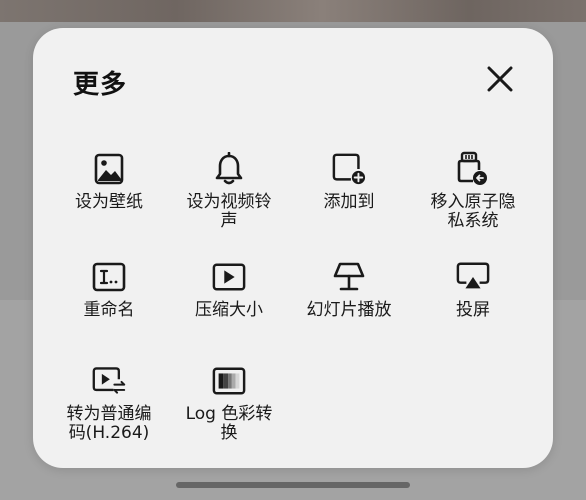  Describe the element at coordinates (229, 423) in the screenshot. I see `action-label: Log 色彩转换` at that location.